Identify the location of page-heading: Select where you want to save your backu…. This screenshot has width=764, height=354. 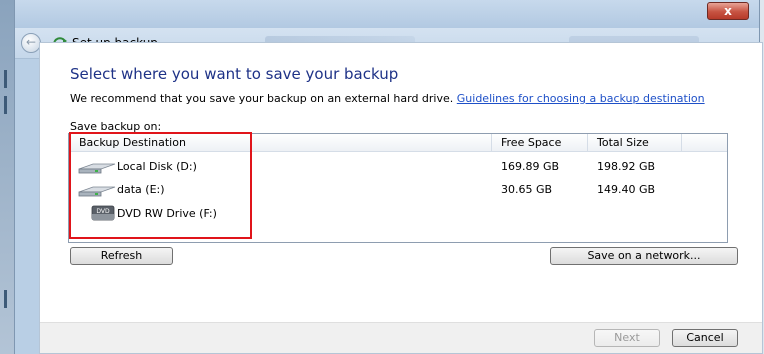
(234, 74).